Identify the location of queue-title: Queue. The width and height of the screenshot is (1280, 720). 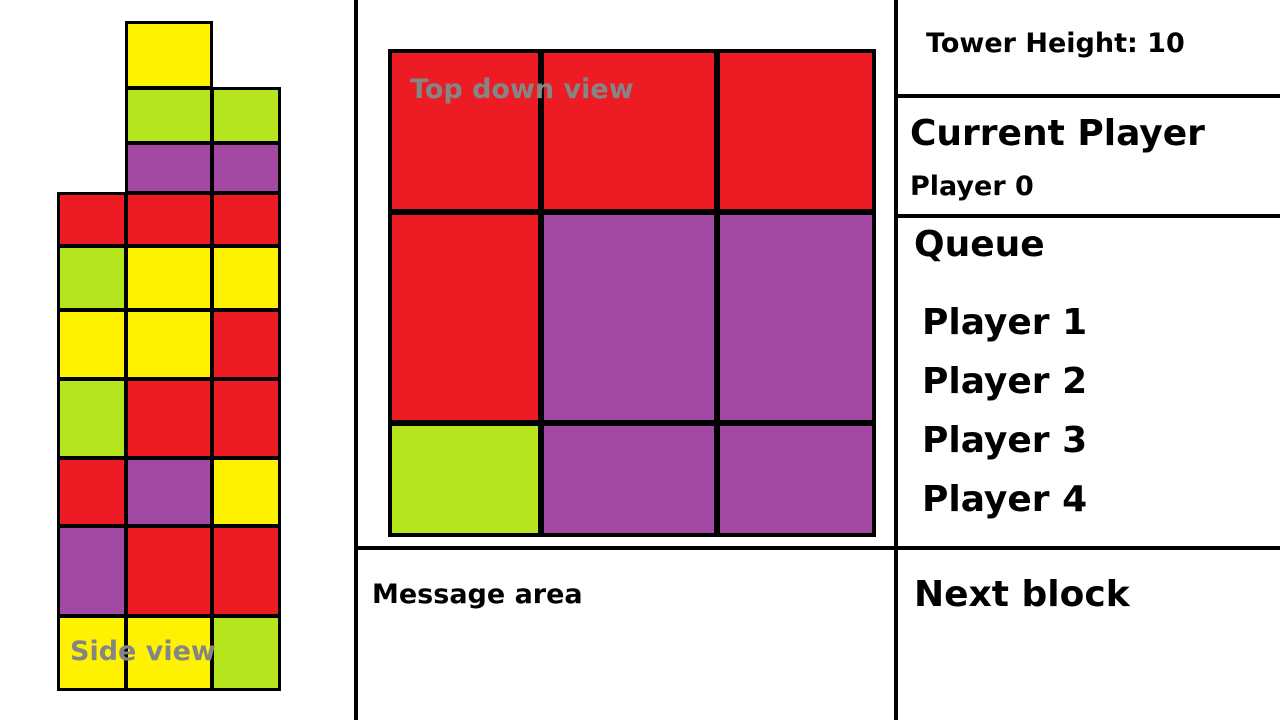
(979, 244).